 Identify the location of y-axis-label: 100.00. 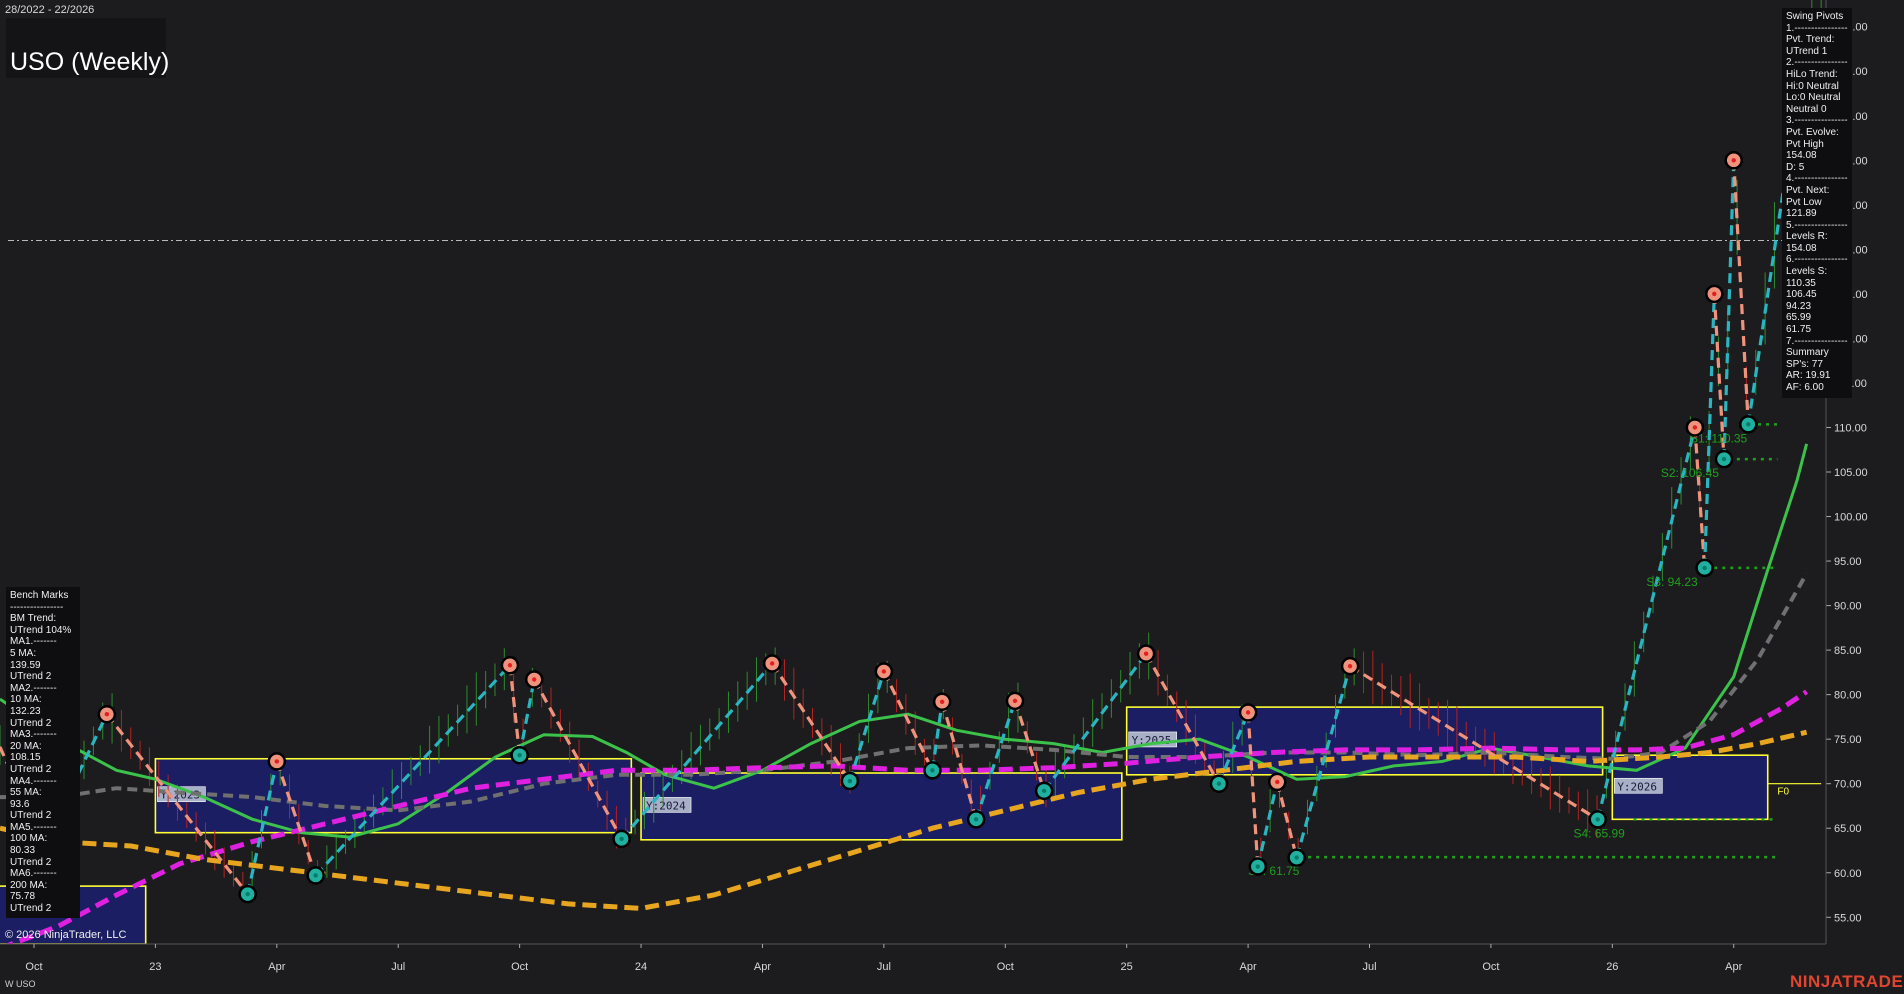
(1851, 518).